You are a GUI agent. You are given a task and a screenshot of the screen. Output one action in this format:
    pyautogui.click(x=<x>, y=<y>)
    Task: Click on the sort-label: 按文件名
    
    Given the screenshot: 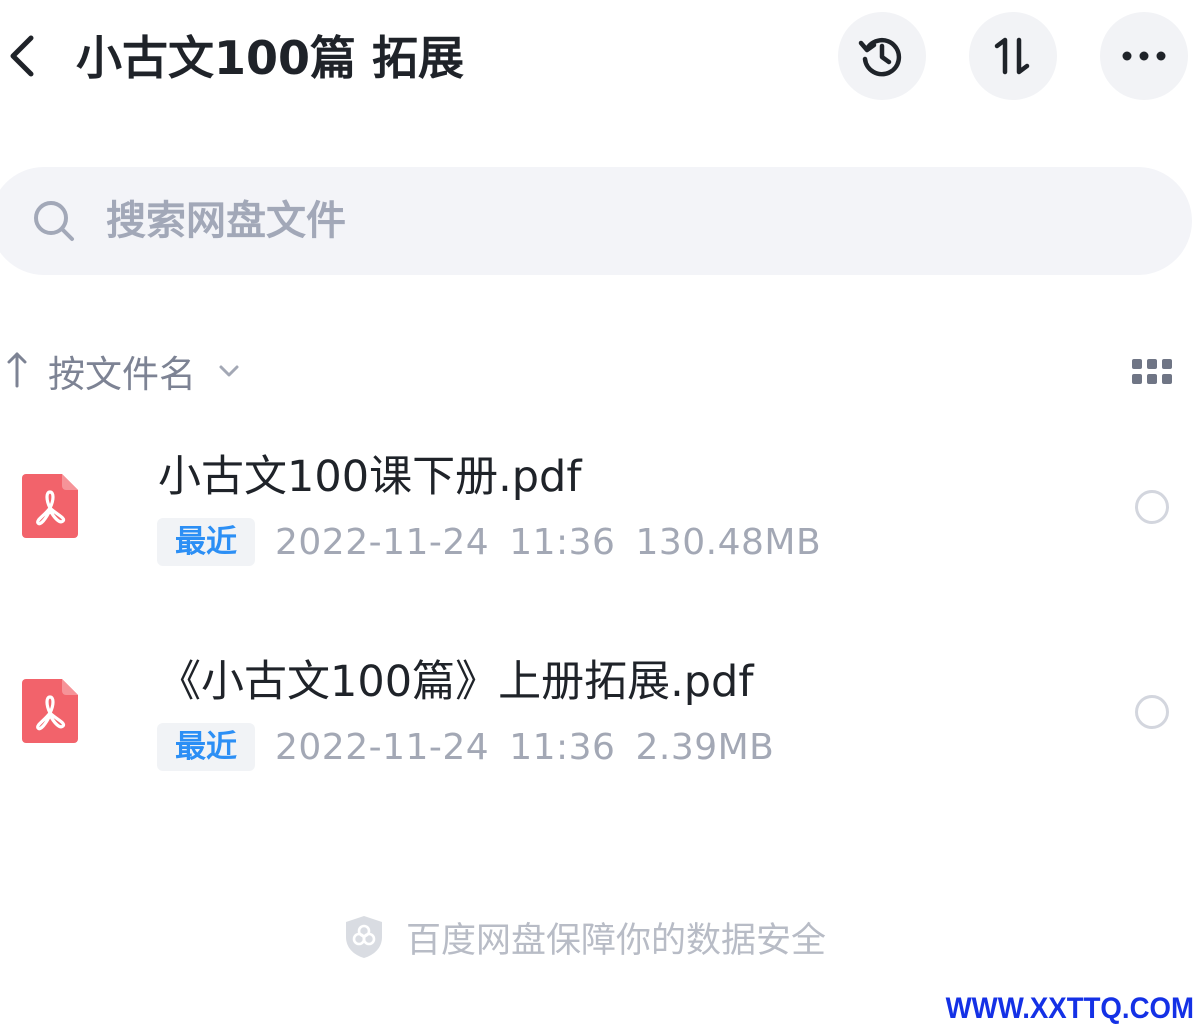 What is the action you would take?
    pyautogui.click(x=122, y=374)
    